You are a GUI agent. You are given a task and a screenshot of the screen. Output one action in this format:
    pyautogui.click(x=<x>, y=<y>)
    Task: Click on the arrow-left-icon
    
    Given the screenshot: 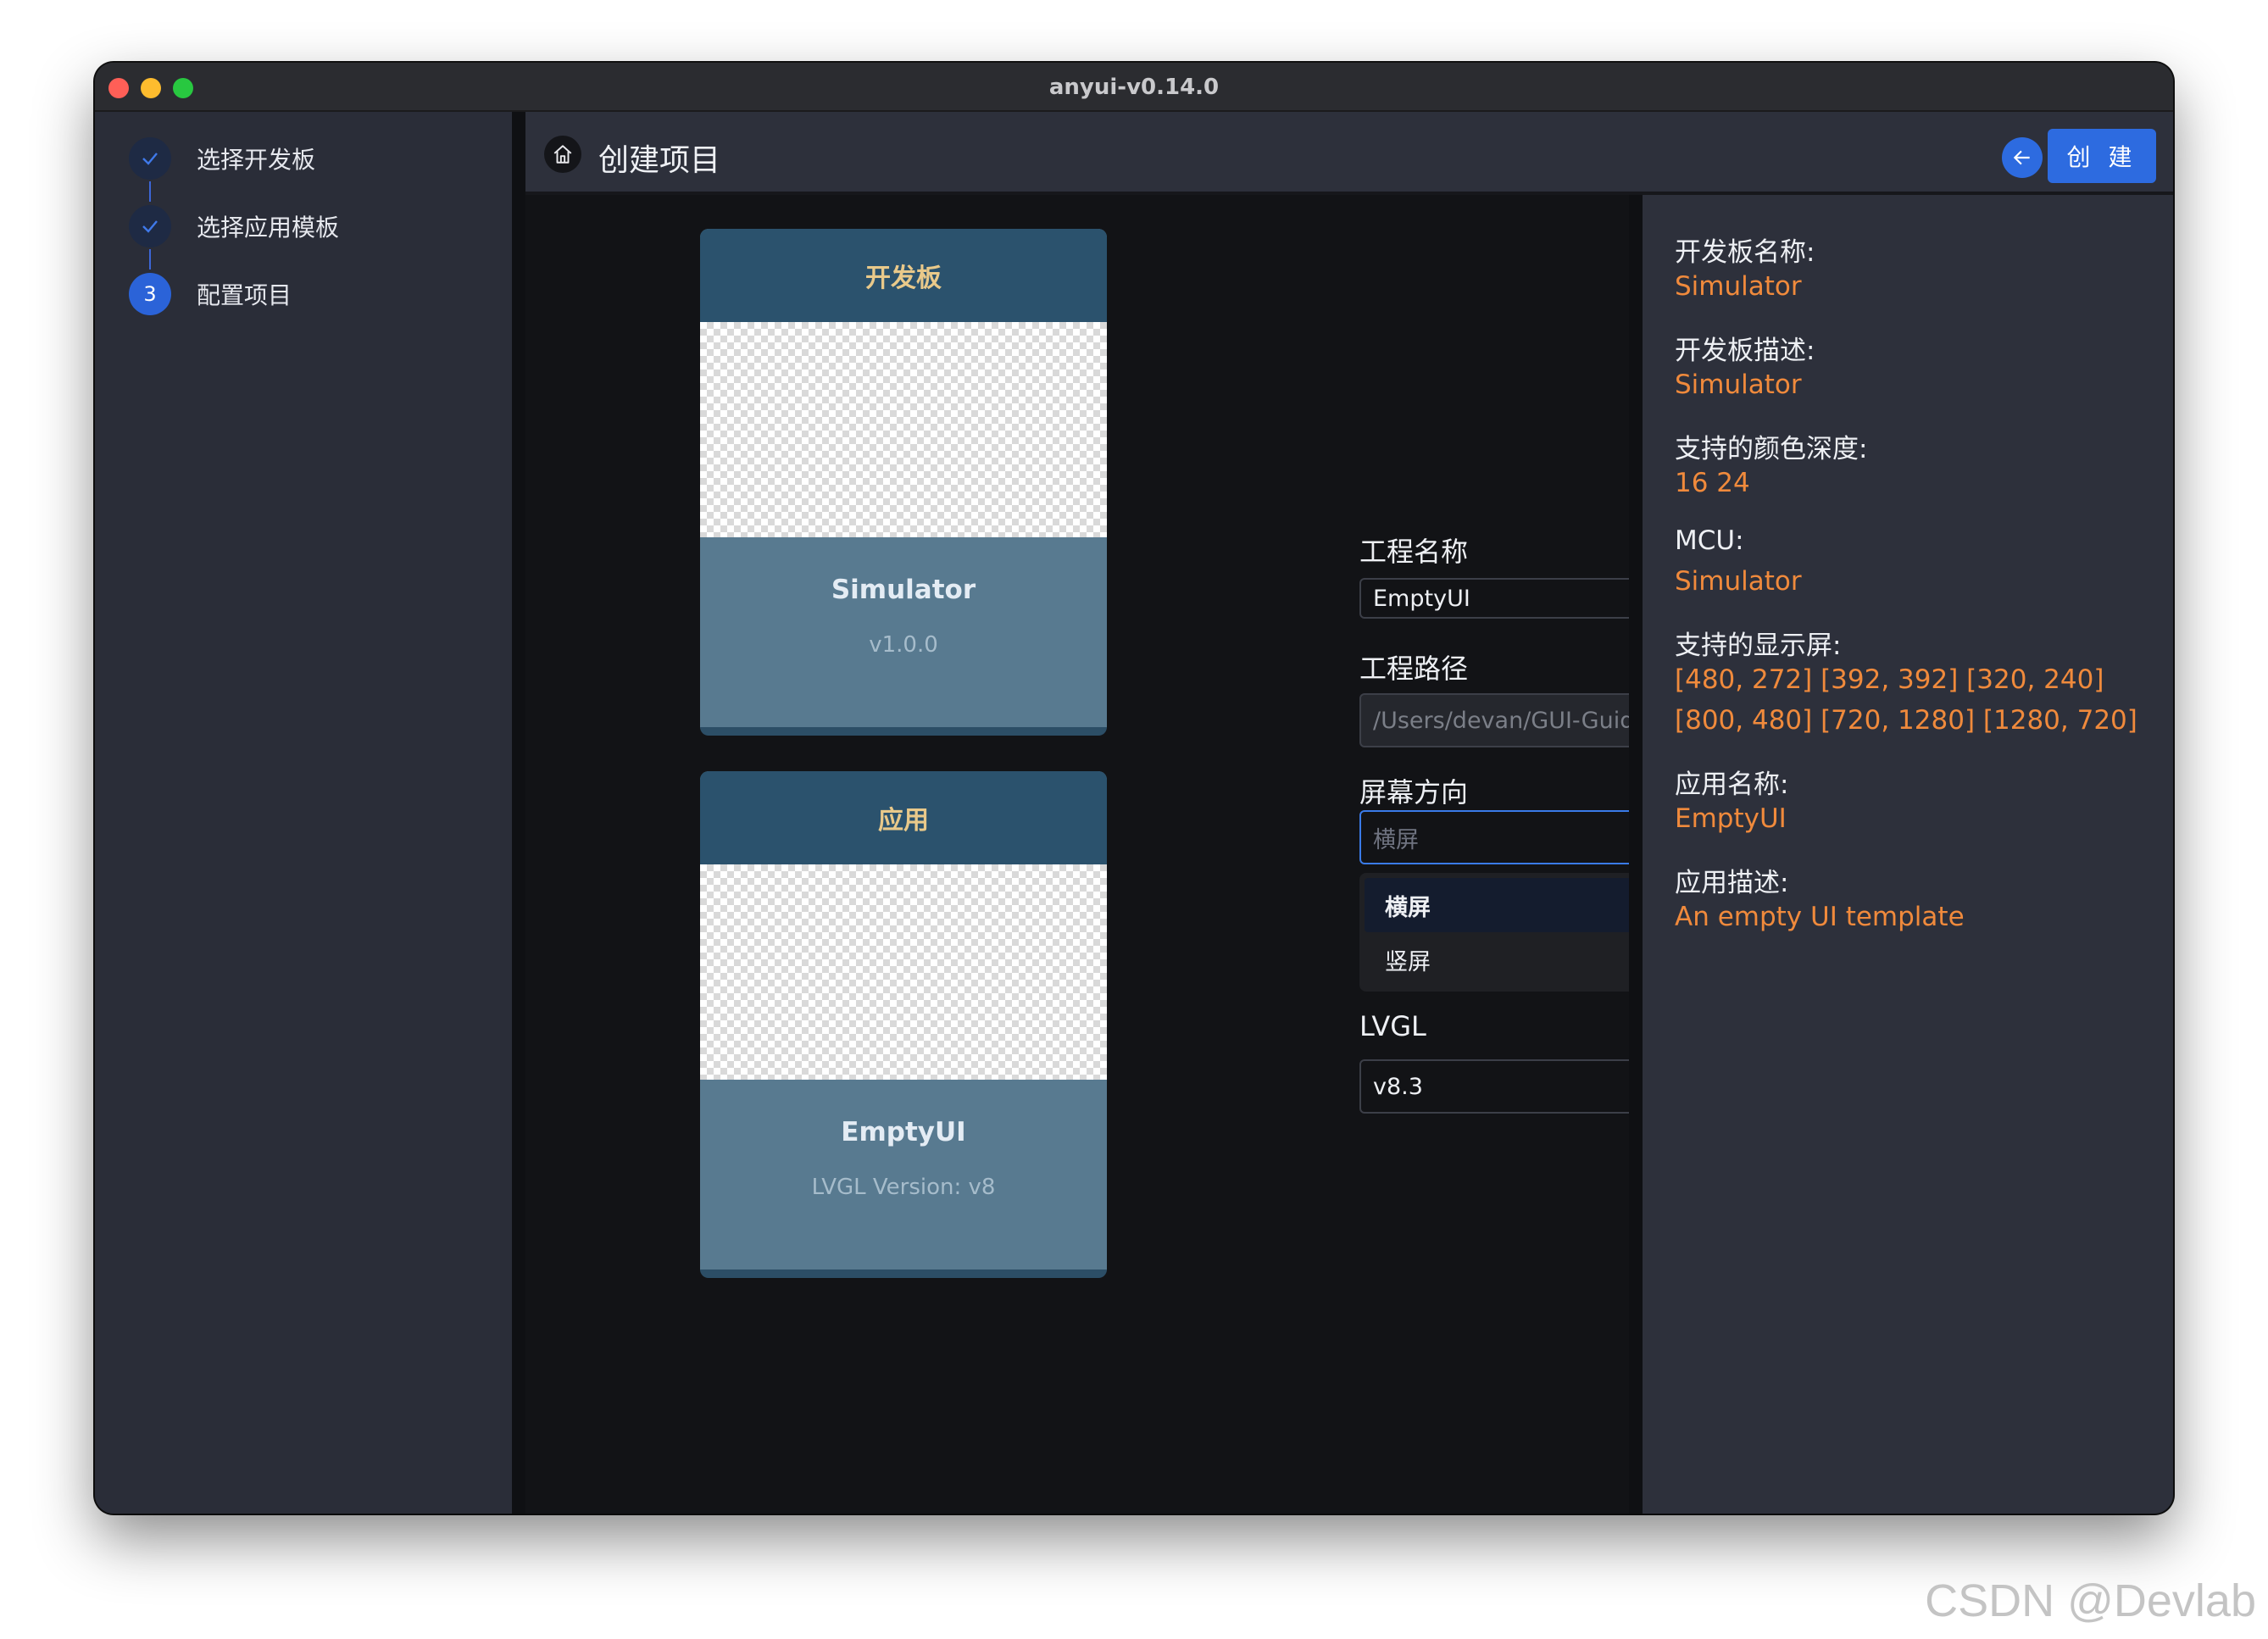 What is the action you would take?
    pyautogui.click(x=2021, y=158)
    